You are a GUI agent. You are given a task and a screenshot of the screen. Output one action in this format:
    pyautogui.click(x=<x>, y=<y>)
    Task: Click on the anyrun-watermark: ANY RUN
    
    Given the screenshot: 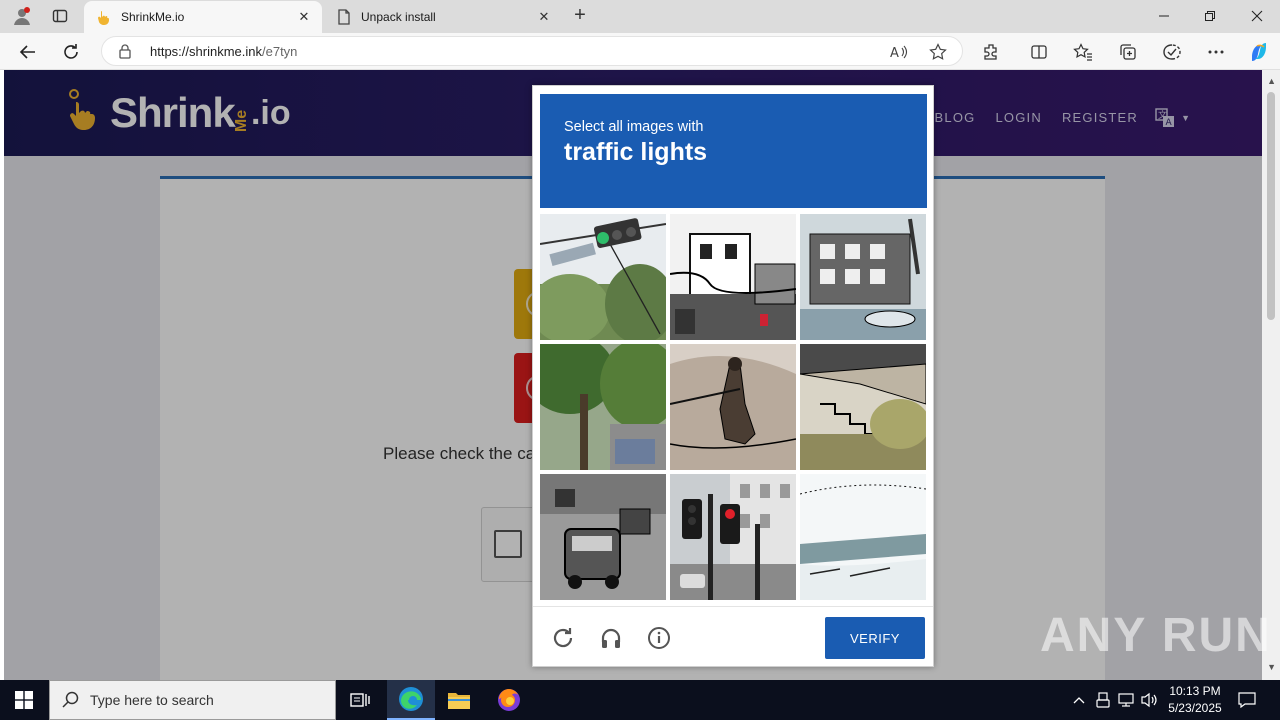 What is the action you would take?
    pyautogui.click(x=1156, y=635)
    